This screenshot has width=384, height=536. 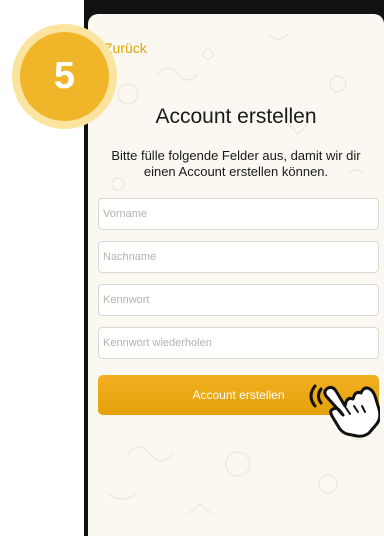 I want to click on password-repeat-input, so click(x=238, y=343).